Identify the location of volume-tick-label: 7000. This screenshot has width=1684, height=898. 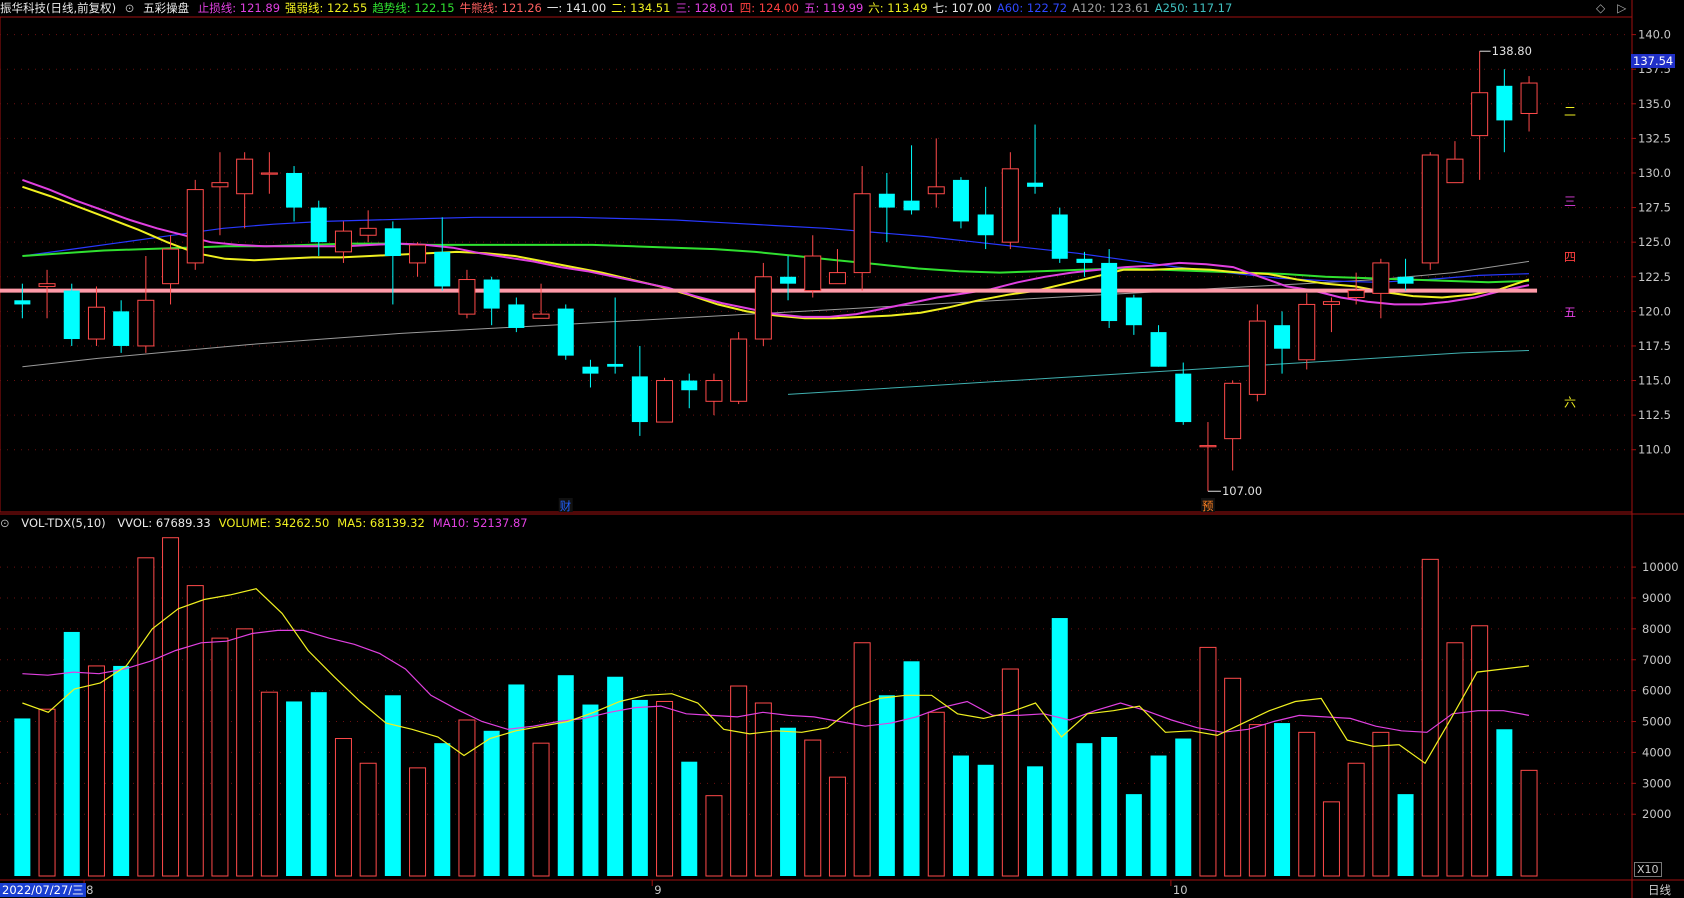
(1656, 660).